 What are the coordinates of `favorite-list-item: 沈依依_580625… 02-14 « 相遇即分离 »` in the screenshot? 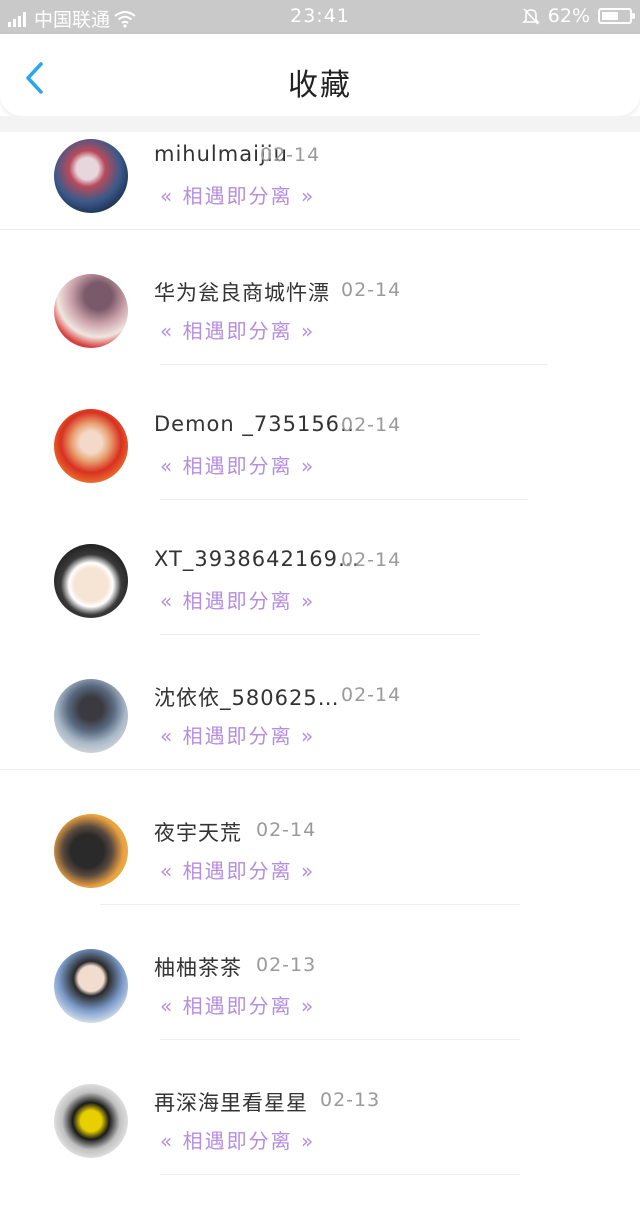 It's located at (320, 739).